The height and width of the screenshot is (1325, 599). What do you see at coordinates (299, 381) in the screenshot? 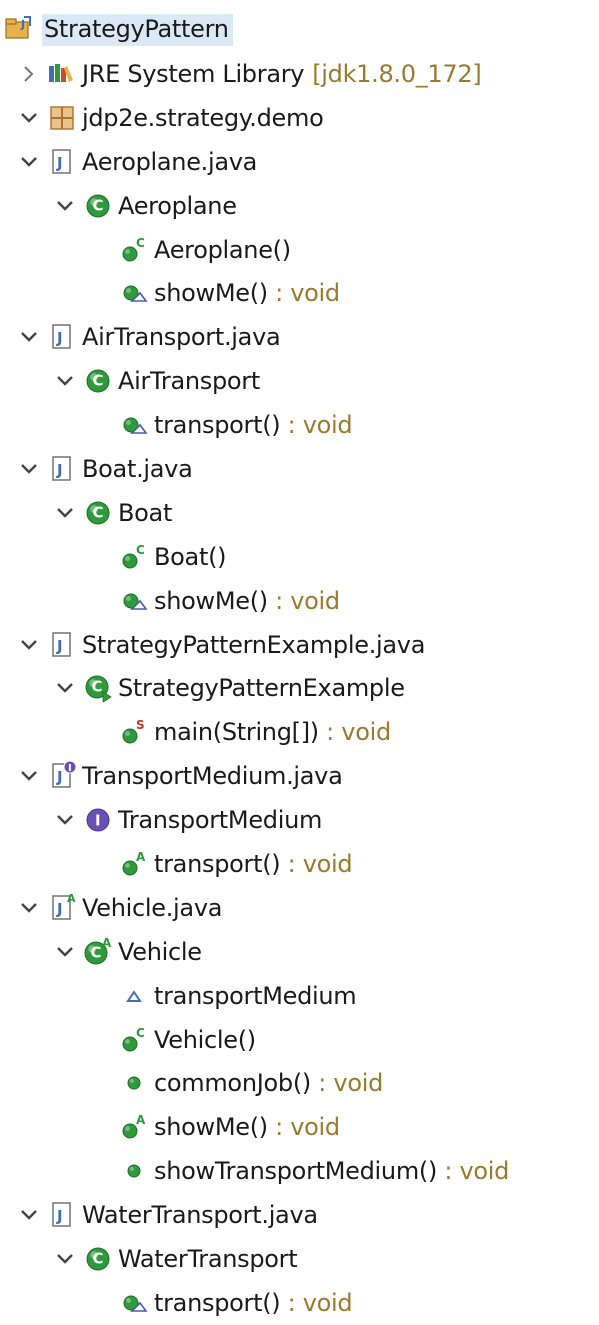
I see `tree-item-airtransport: C AirTransport` at bounding box center [299, 381].